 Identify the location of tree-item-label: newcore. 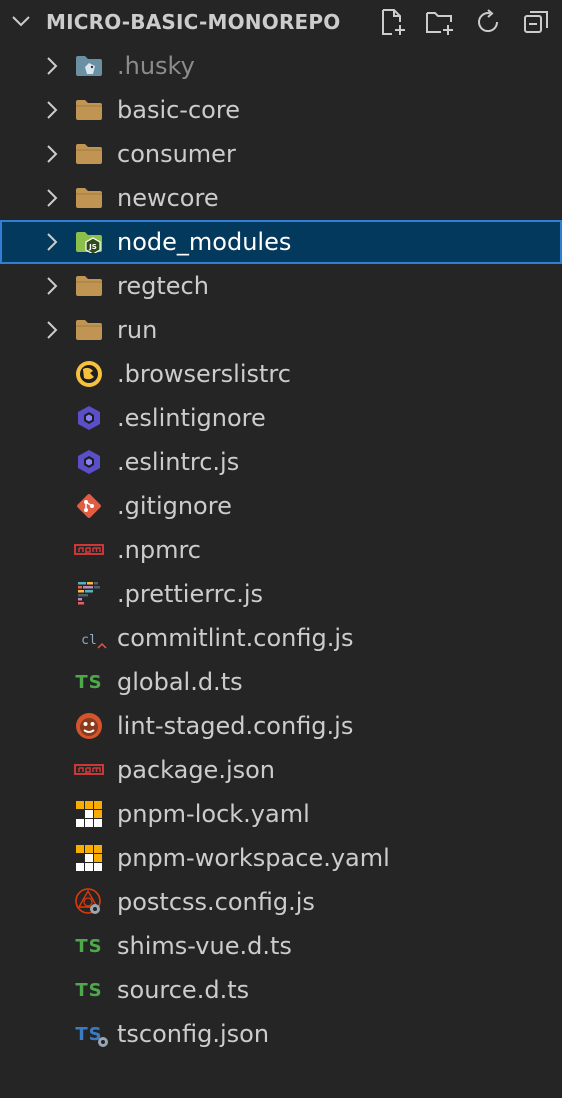
(168, 198).